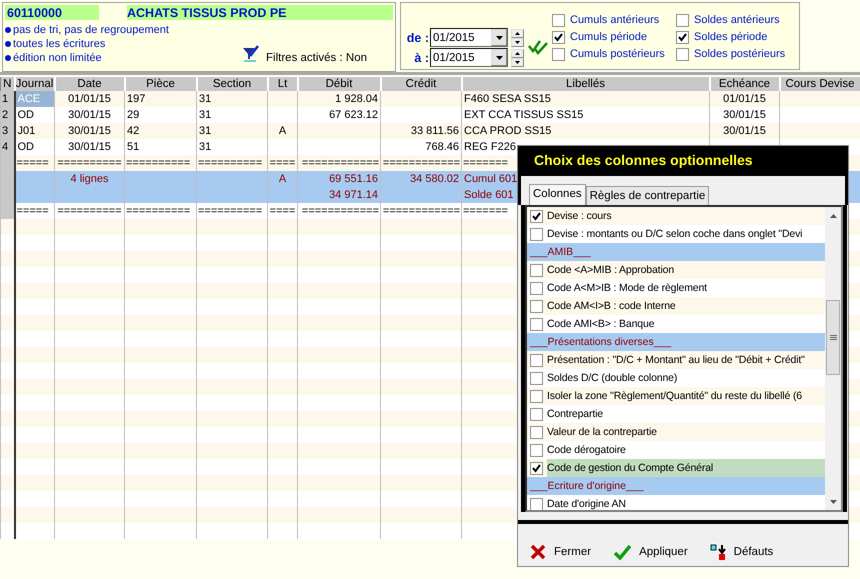 This screenshot has height=579, width=860. What do you see at coordinates (686, 414) in the screenshot?
I see `list-item: Contrepartie` at bounding box center [686, 414].